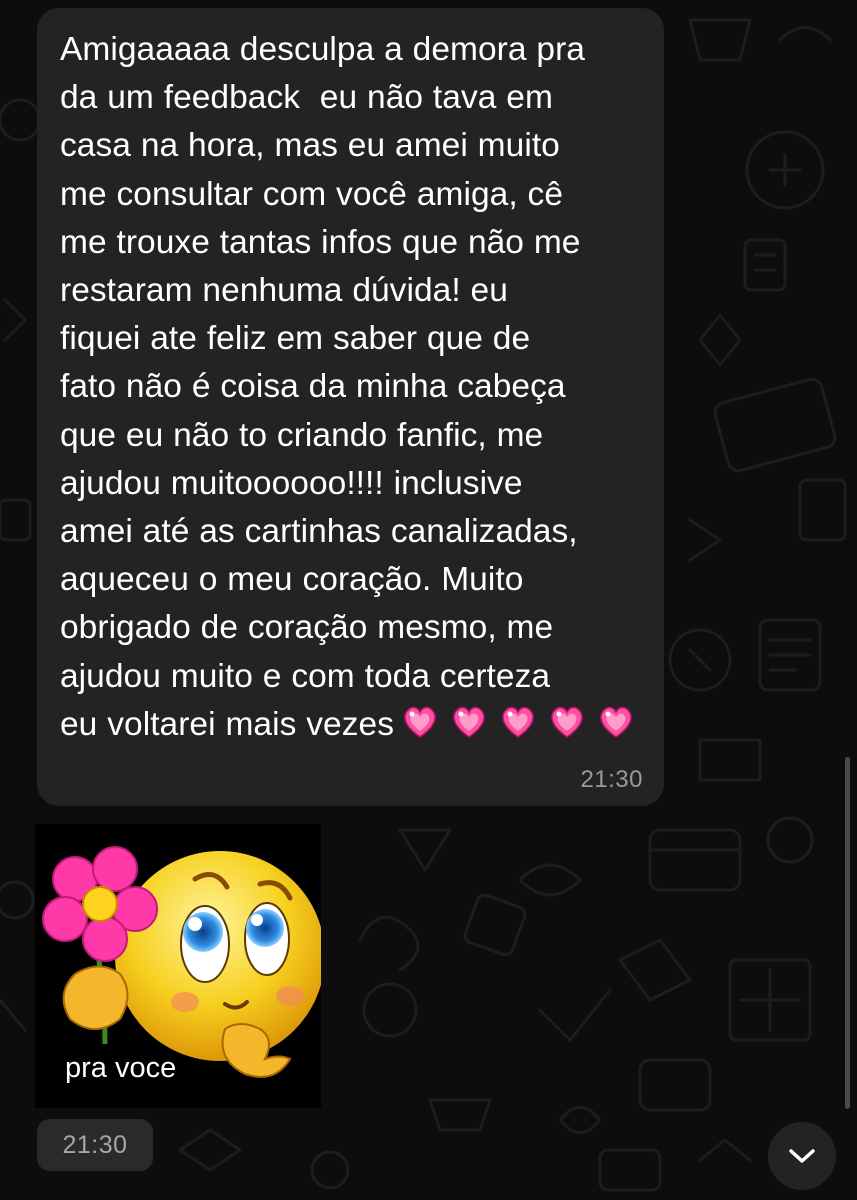 The image size is (857, 1200). I want to click on hearts-row, so click(518, 722).